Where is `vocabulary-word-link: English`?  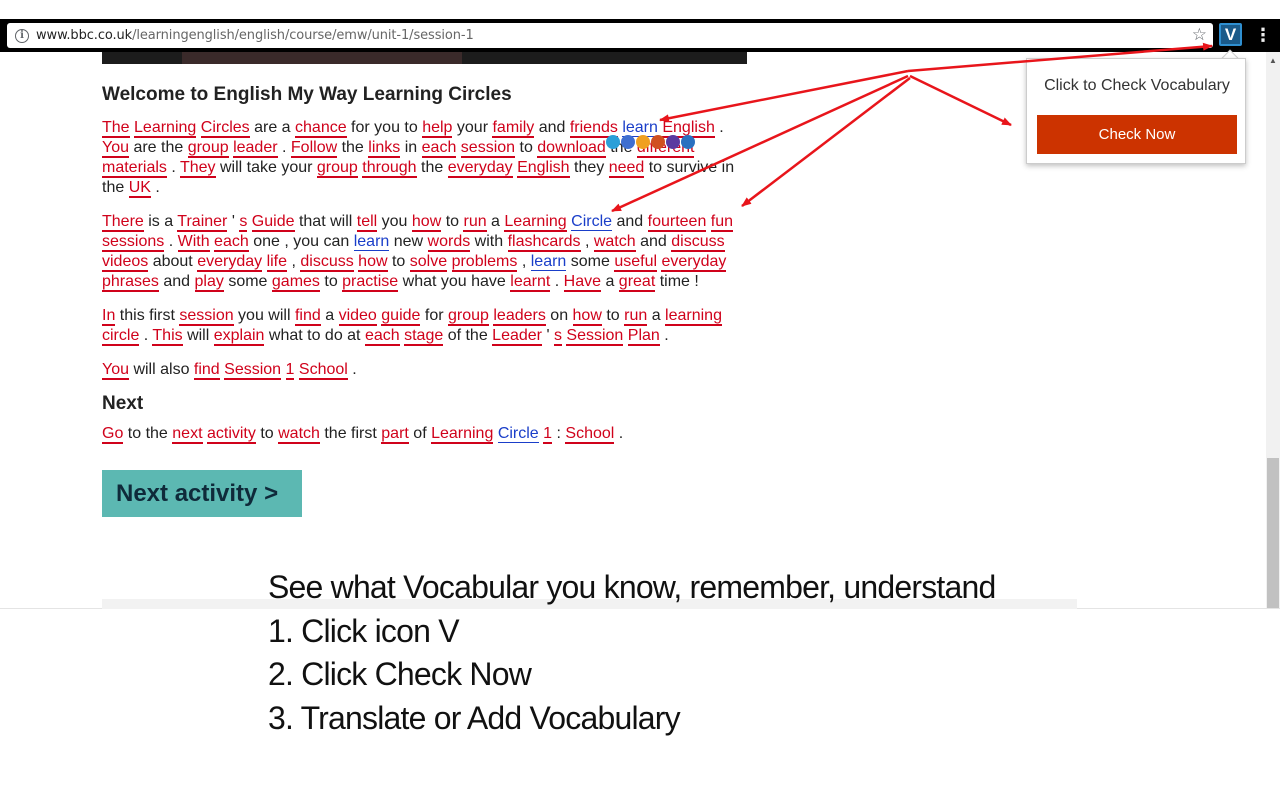 vocabulary-word-link: English is located at coordinates (543, 168).